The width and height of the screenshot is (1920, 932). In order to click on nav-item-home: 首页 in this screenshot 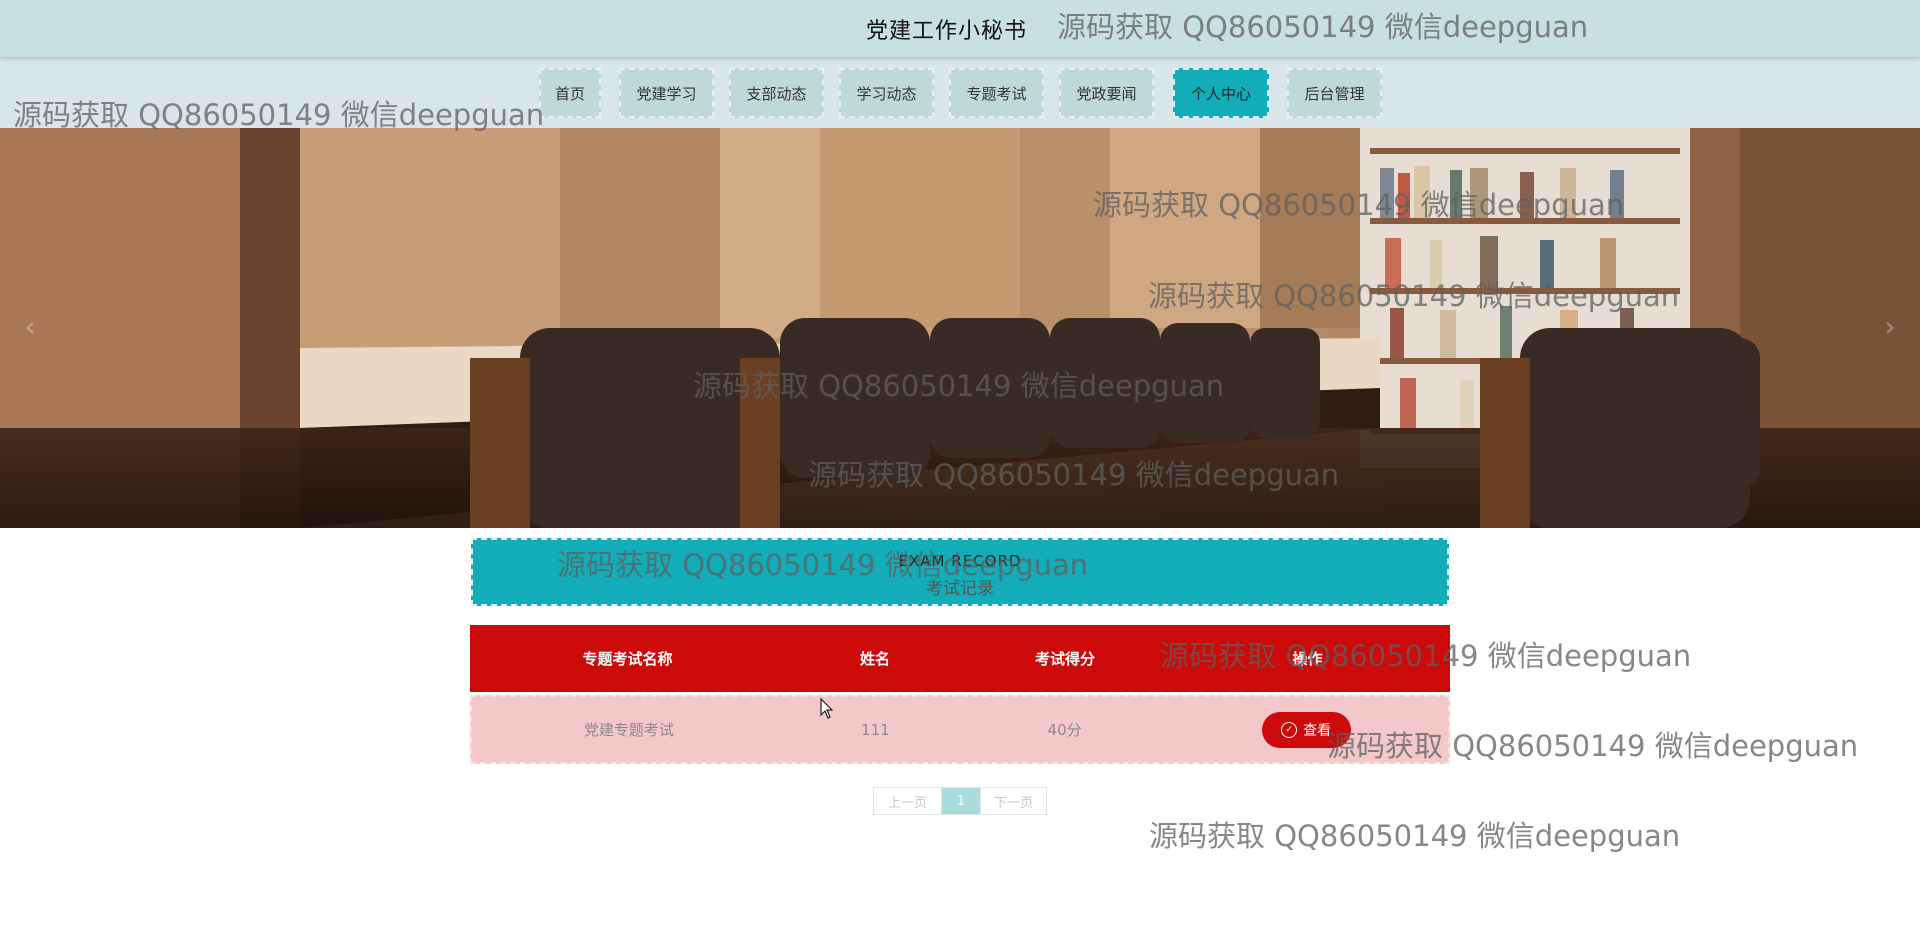, I will do `click(570, 93)`.